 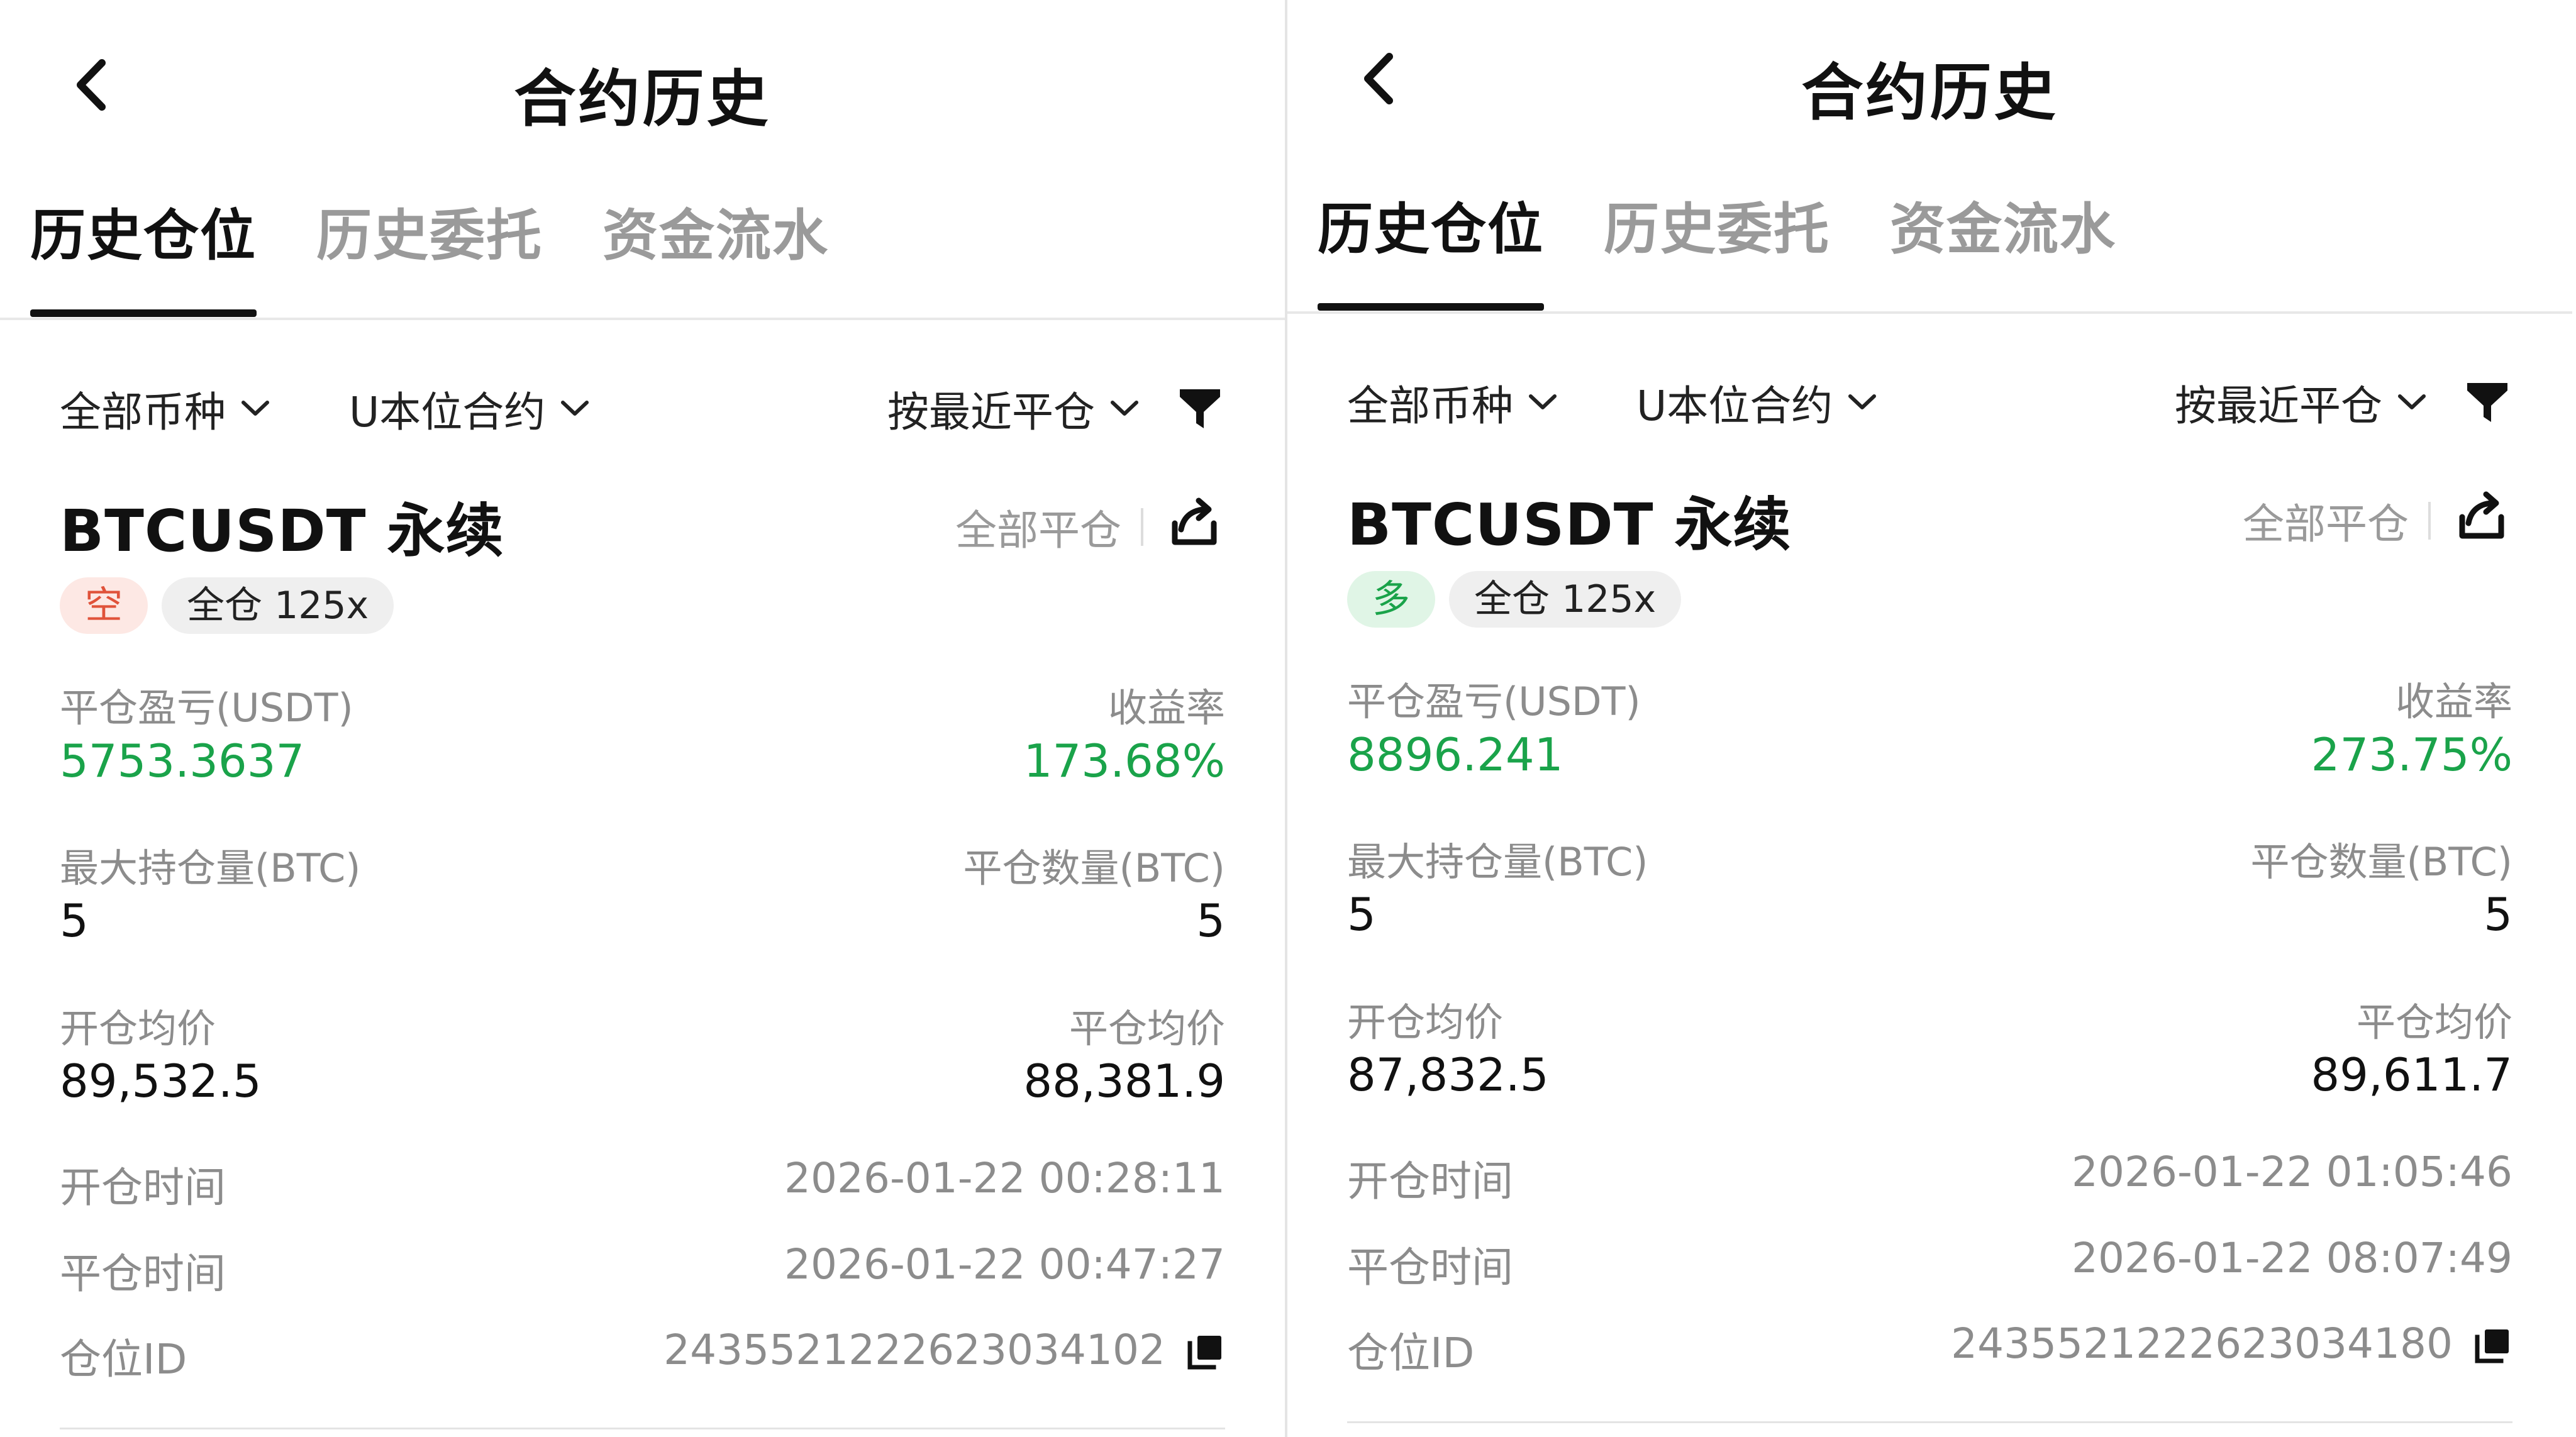 What do you see at coordinates (1929, 1348) in the screenshot?
I see `position-id-row: 仓位ID 2435521222623034180` at bounding box center [1929, 1348].